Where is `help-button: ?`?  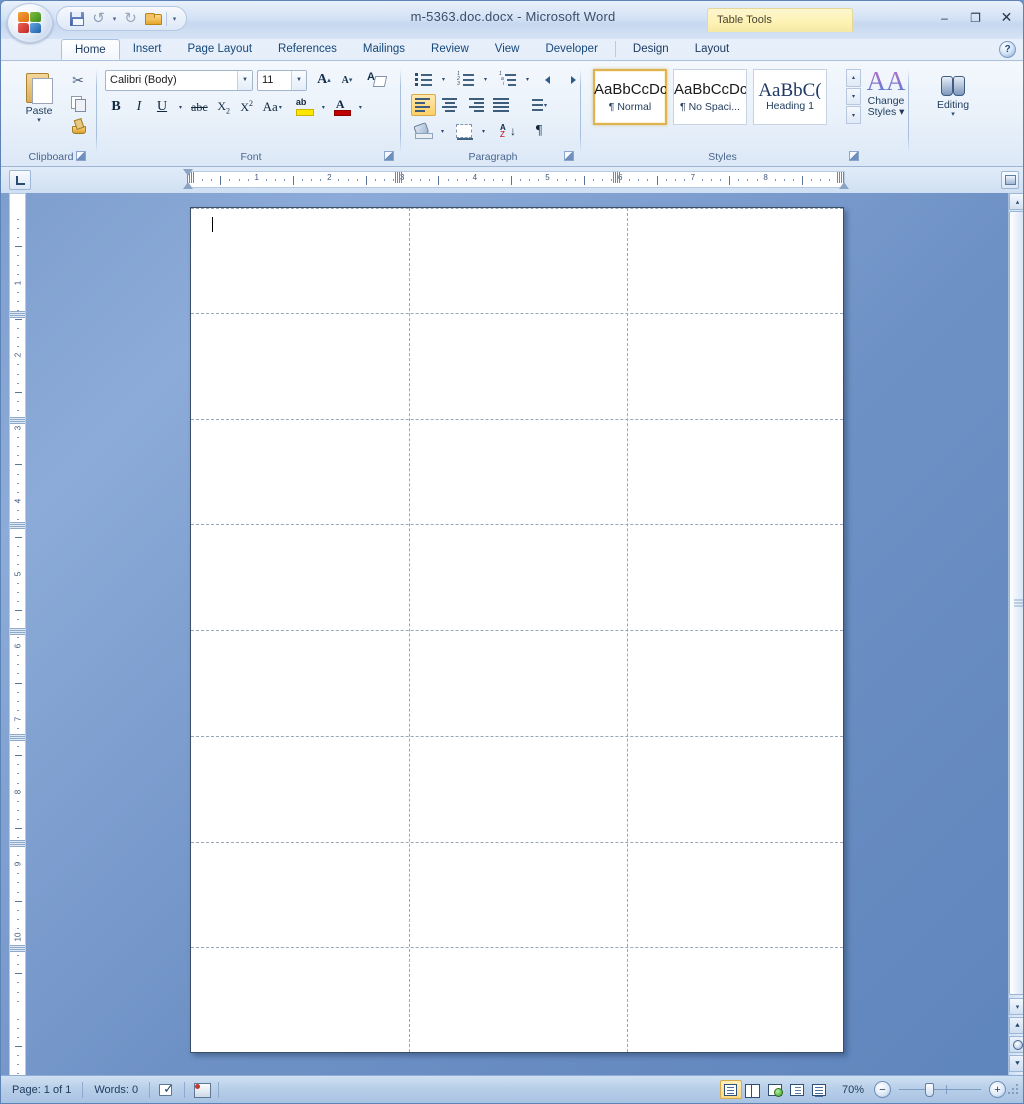
help-button: ? is located at coordinates (1007, 49).